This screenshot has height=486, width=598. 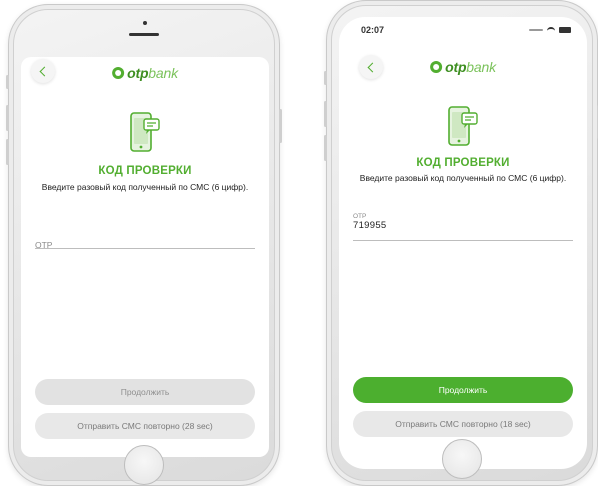 I want to click on otp-field: OTP 719955, so click(x=463, y=227).